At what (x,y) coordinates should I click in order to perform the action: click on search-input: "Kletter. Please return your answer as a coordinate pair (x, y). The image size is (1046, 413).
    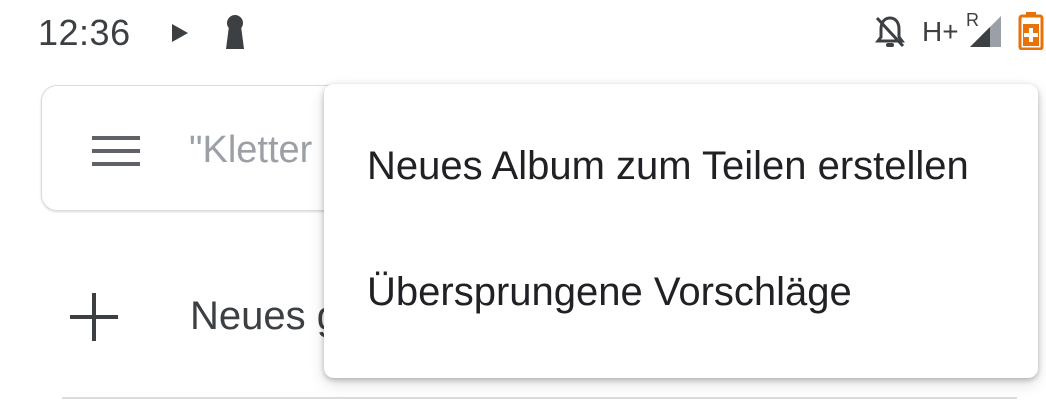
    Looking at the image, I should click on (250, 150).